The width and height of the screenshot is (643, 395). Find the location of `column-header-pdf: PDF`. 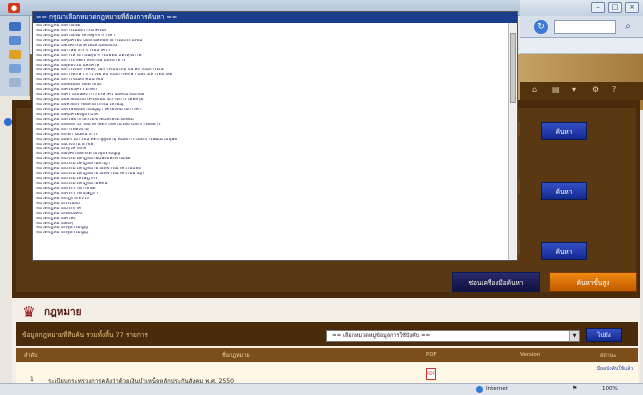

column-header-pdf: PDF is located at coordinates (431, 355).